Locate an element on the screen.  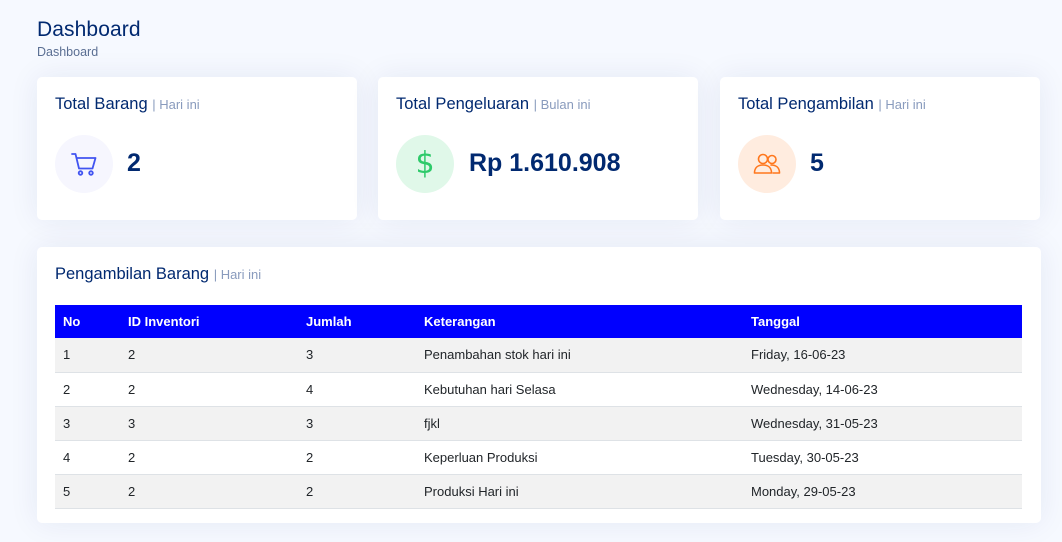
cell-tanggal: Wednesday, 14-06-23 is located at coordinates (882, 389).